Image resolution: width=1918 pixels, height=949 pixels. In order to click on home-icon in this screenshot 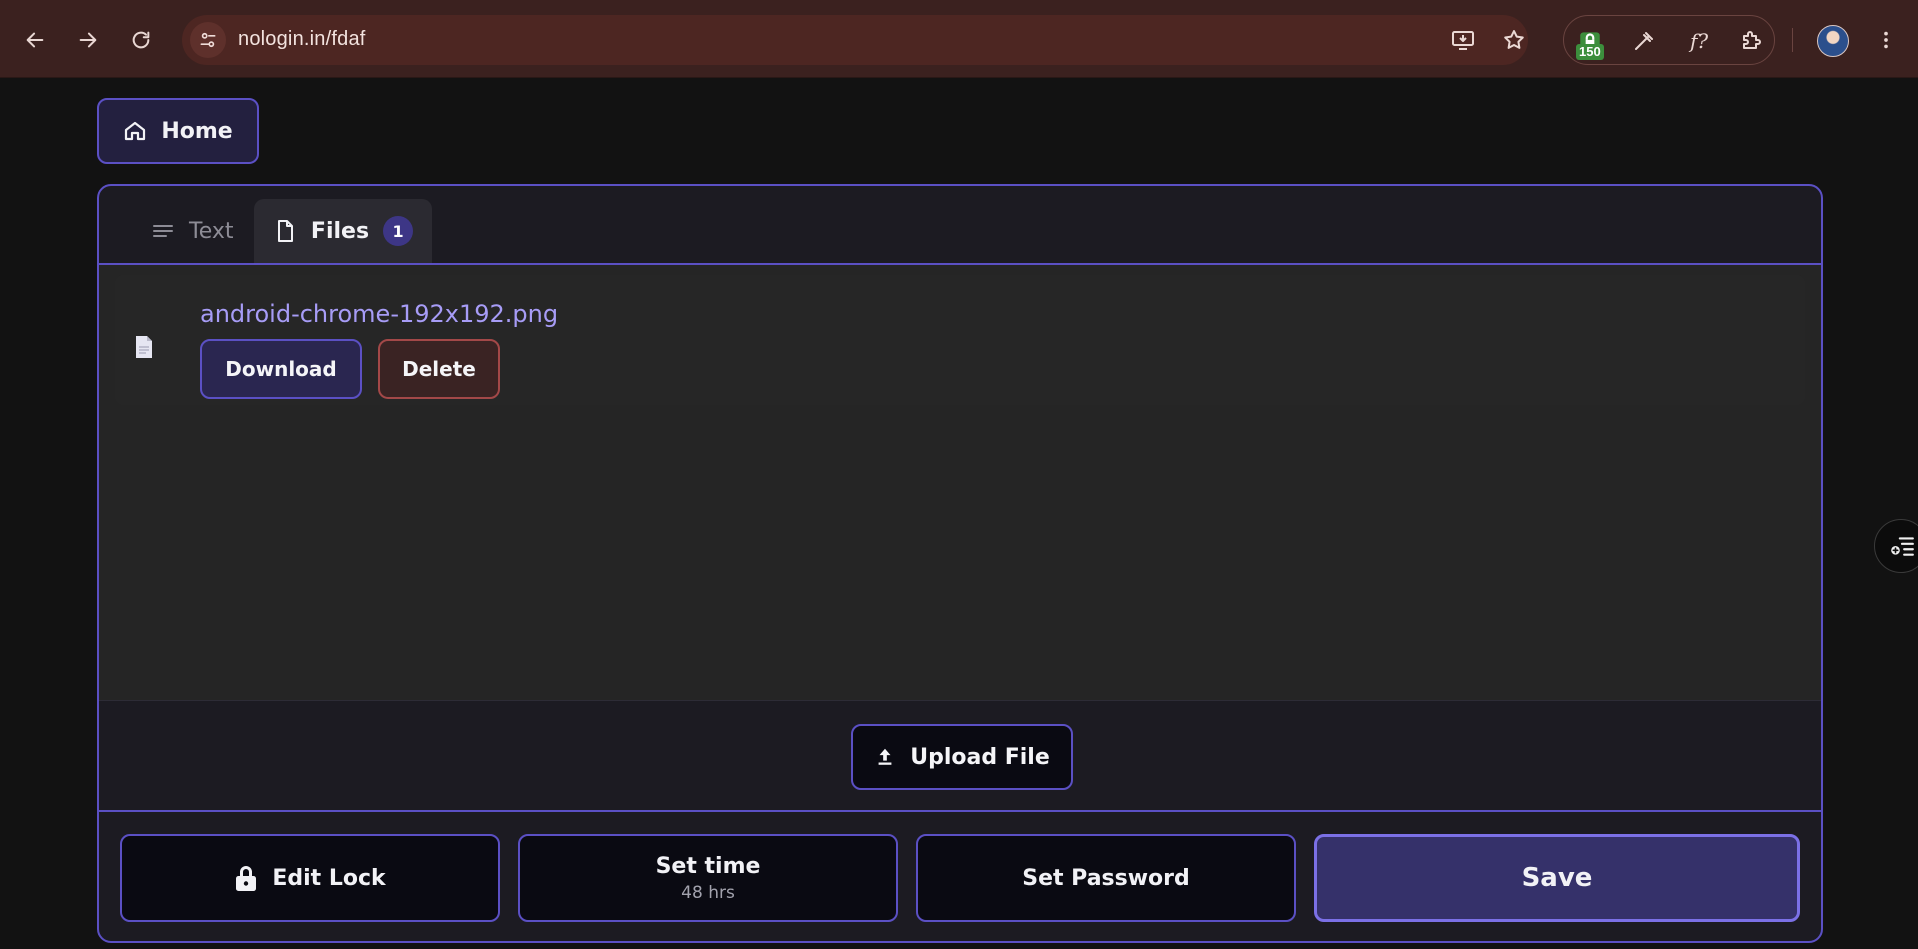, I will do `click(135, 131)`.